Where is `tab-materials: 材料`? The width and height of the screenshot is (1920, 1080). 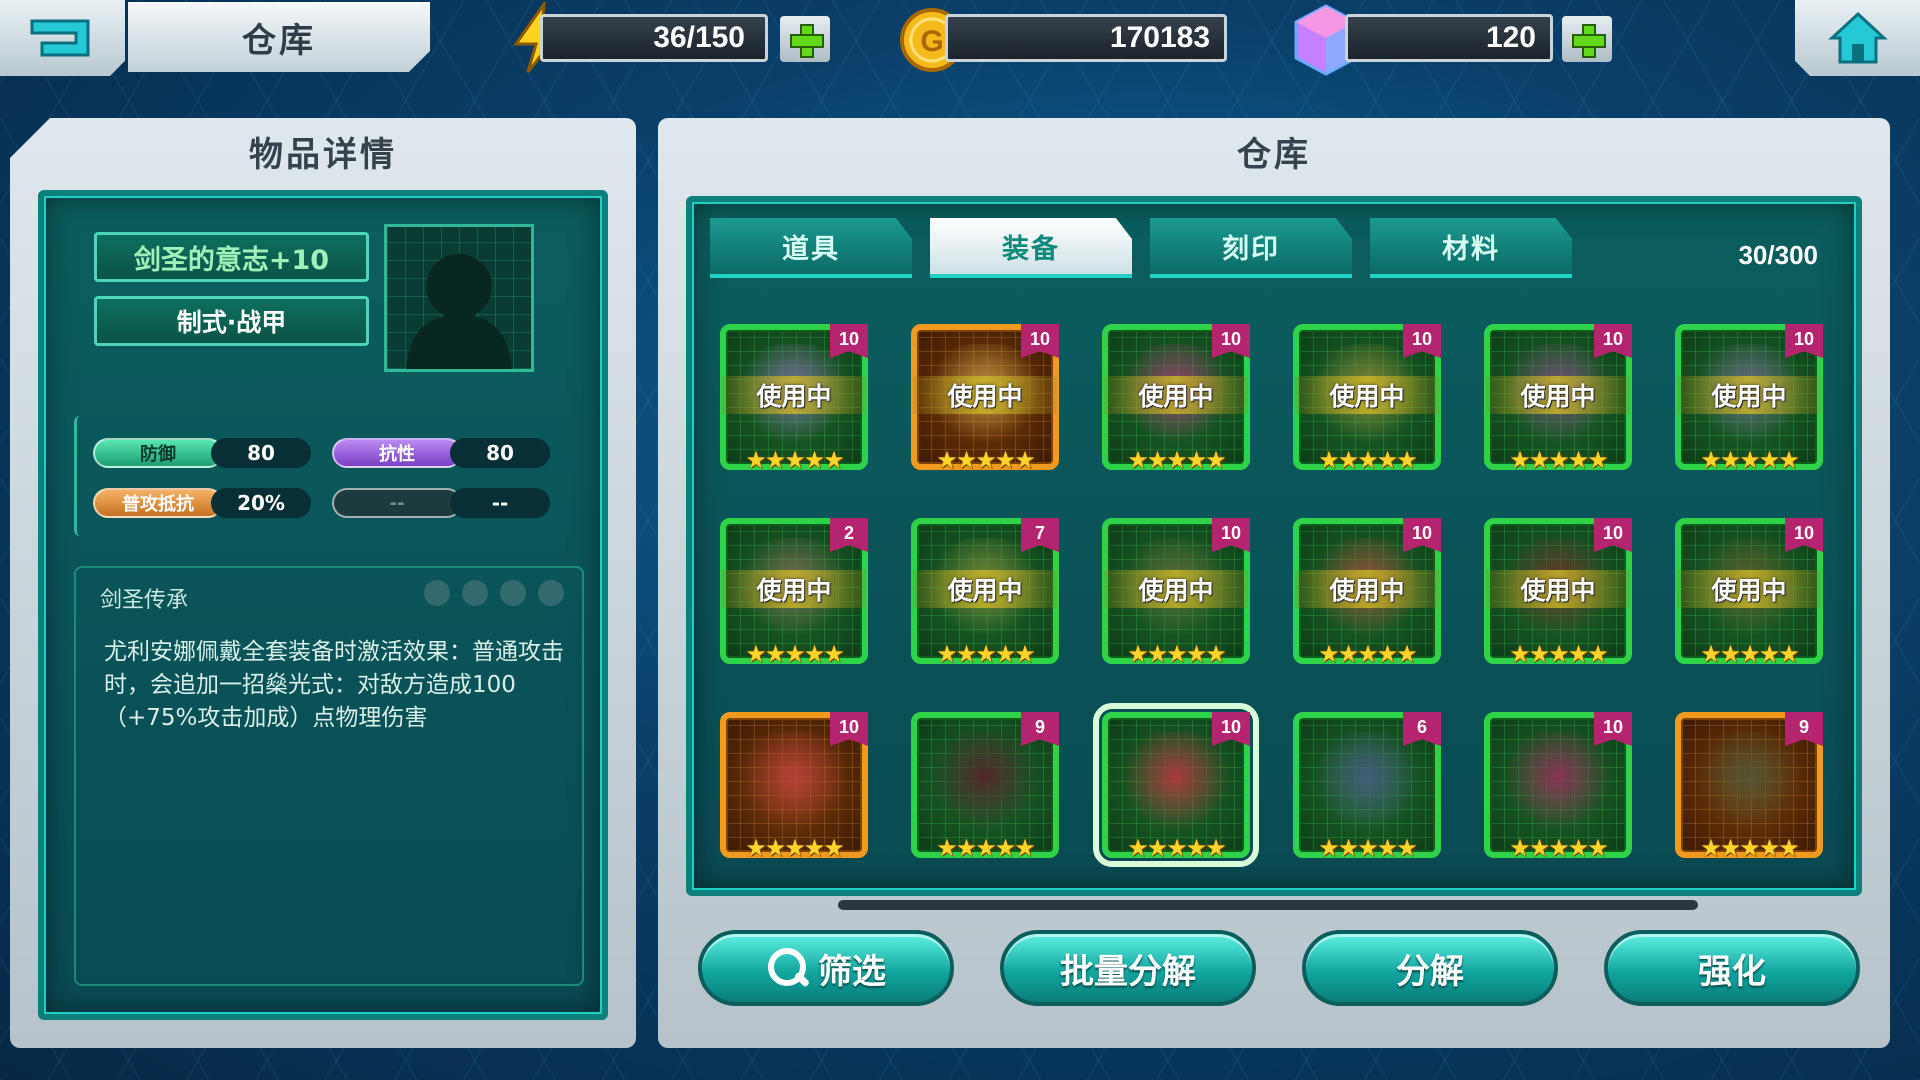 tab-materials: 材料 is located at coordinates (1471, 248).